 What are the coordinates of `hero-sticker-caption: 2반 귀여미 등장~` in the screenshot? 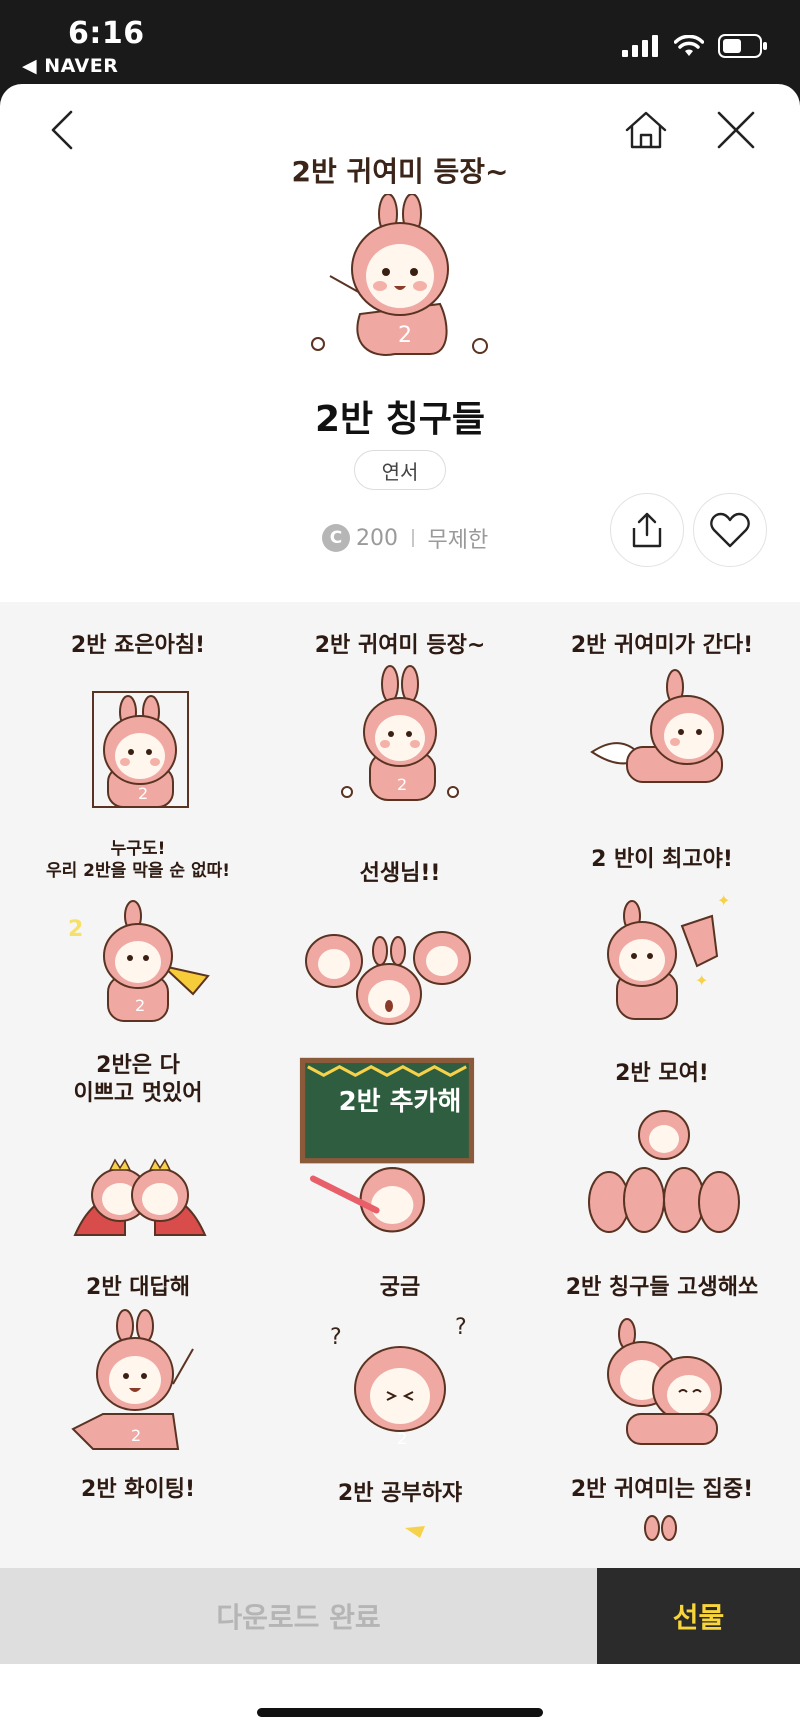 It's located at (400, 171).